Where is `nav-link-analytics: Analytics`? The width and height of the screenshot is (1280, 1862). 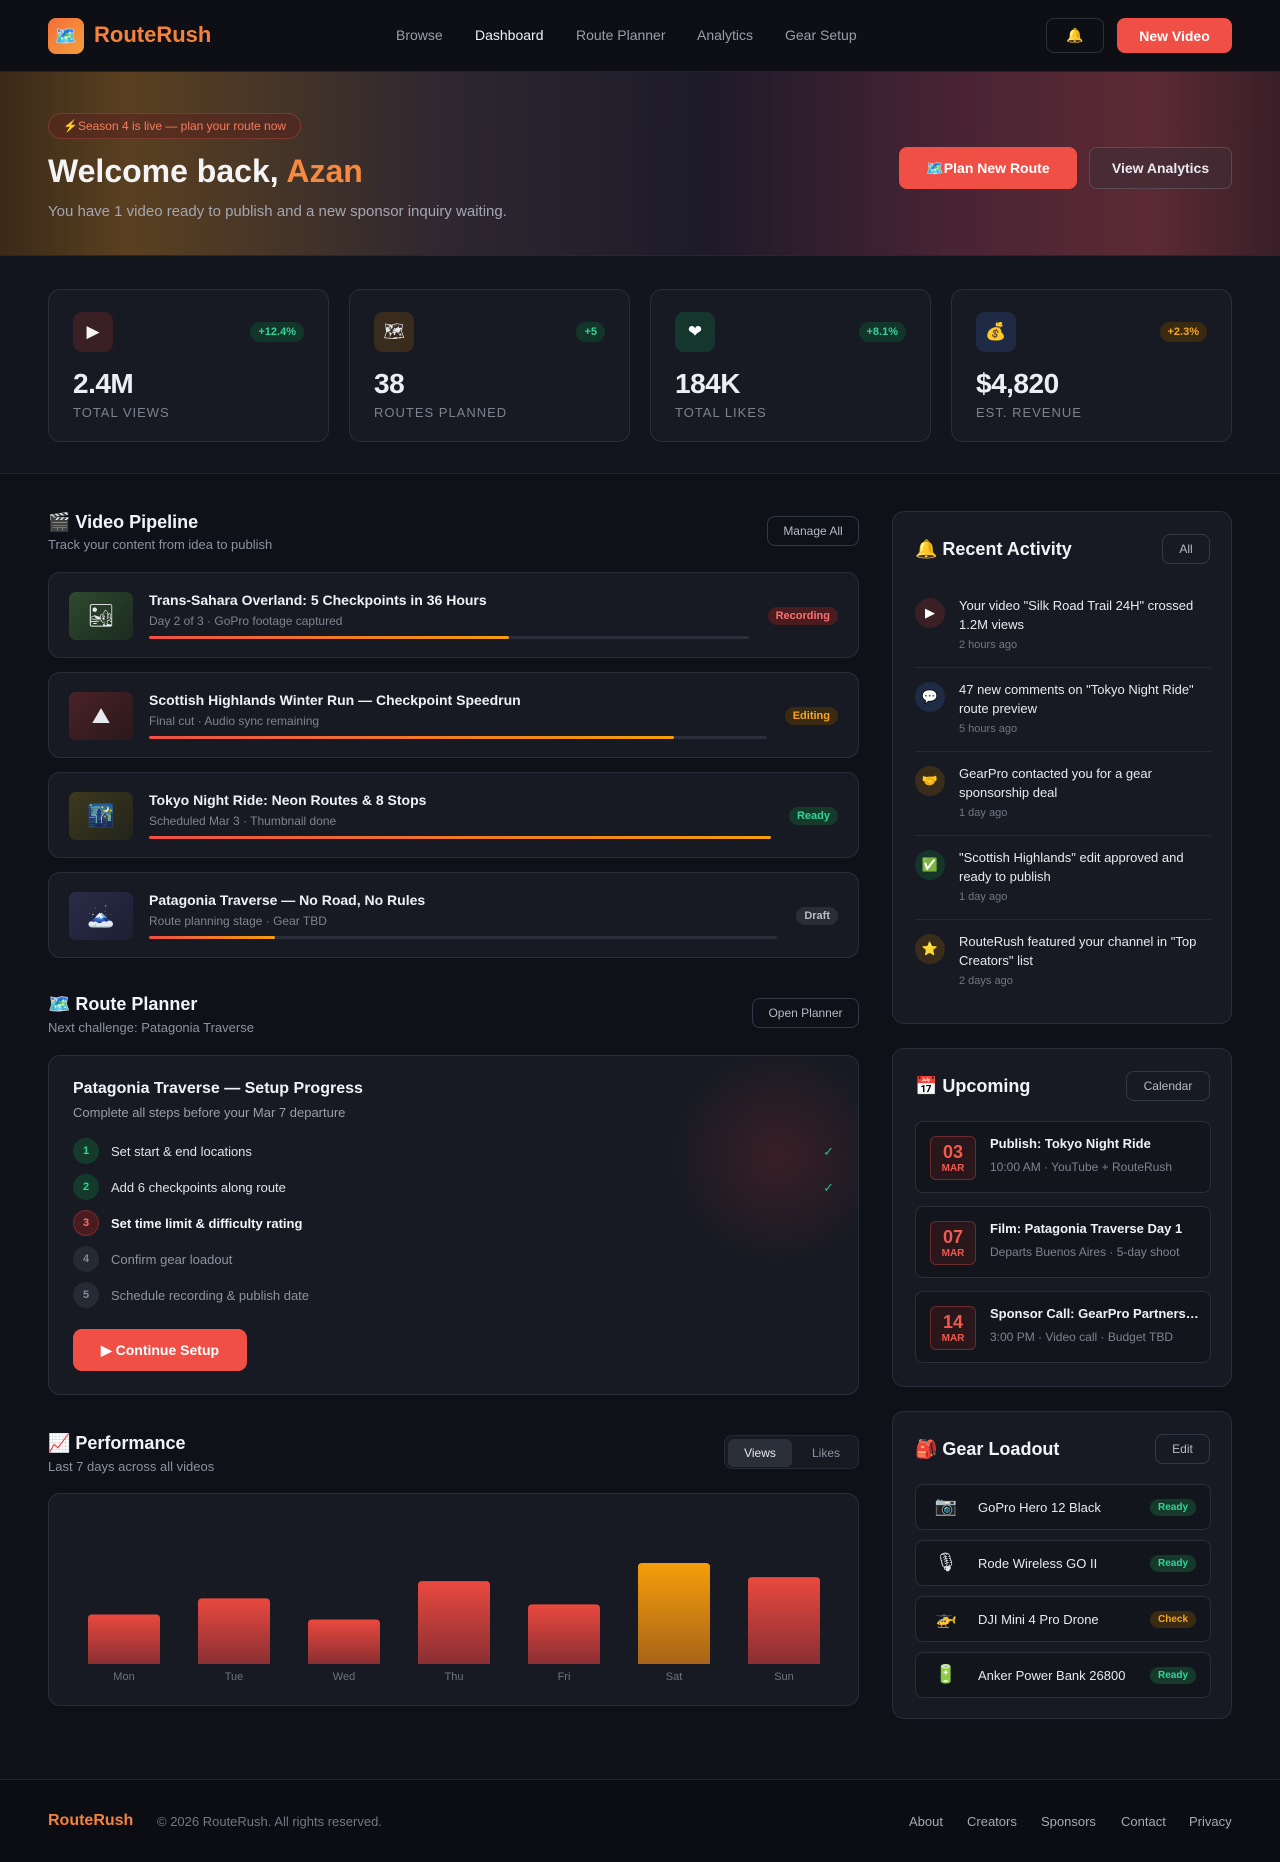 nav-link-analytics: Analytics is located at coordinates (725, 35).